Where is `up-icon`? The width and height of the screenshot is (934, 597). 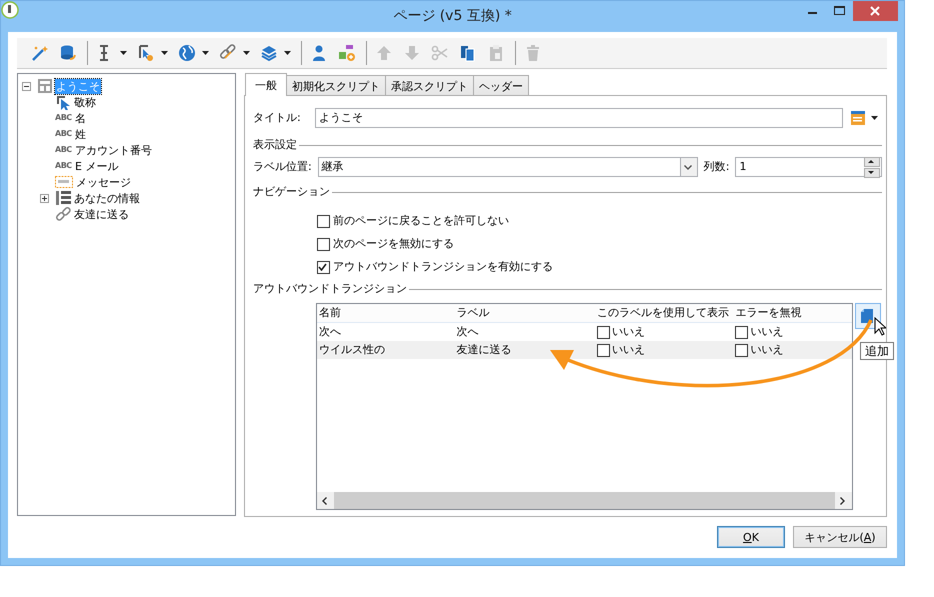 up-icon is located at coordinates (871, 161).